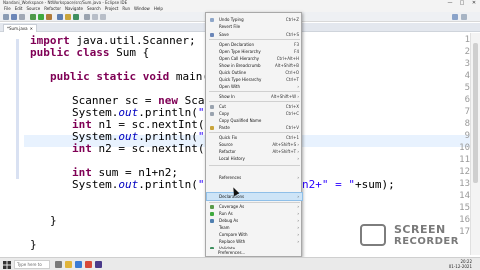  I want to click on line-number: 7, so click(467, 112).